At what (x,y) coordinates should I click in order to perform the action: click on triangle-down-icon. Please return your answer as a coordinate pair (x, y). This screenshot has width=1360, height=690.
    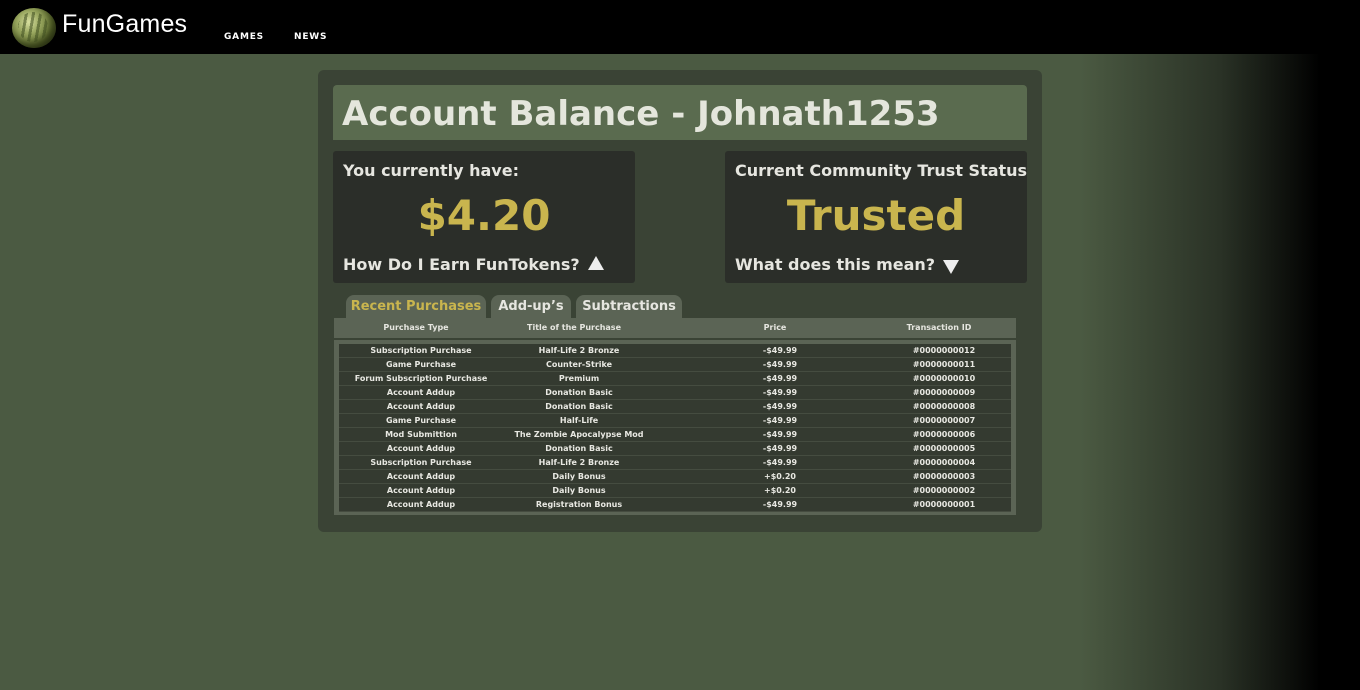
    Looking at the image, I should click on (951, 267).